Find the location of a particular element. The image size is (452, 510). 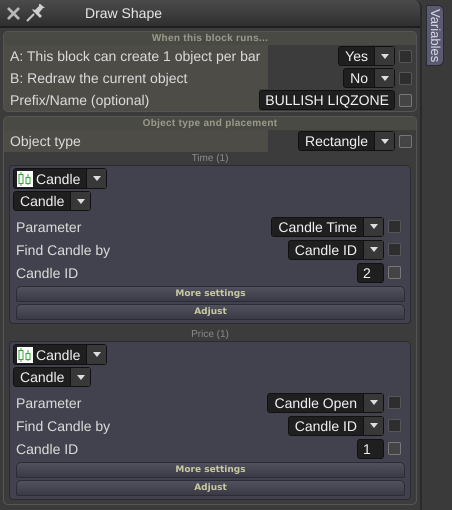

window-title: Draw Shape is located at coordinates (123, 13).